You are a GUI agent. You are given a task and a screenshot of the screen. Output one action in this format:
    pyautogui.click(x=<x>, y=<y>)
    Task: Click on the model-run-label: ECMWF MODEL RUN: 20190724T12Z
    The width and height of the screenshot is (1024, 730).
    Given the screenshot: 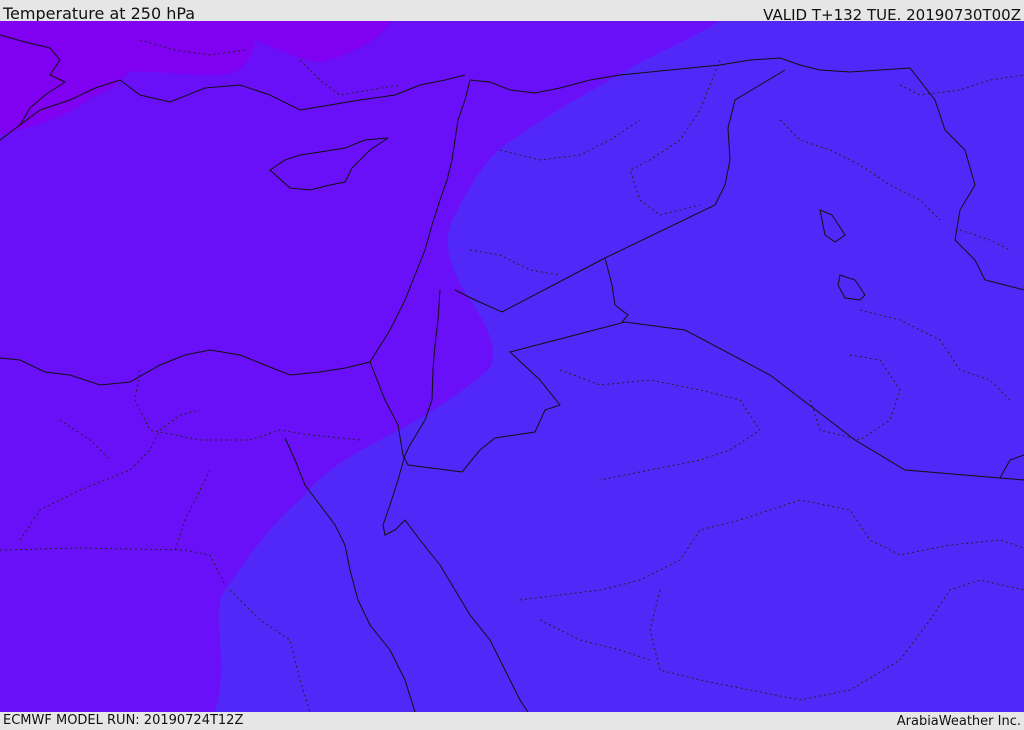 What is the action you would take?
    pyautogui.click(x=123, y=720)
    